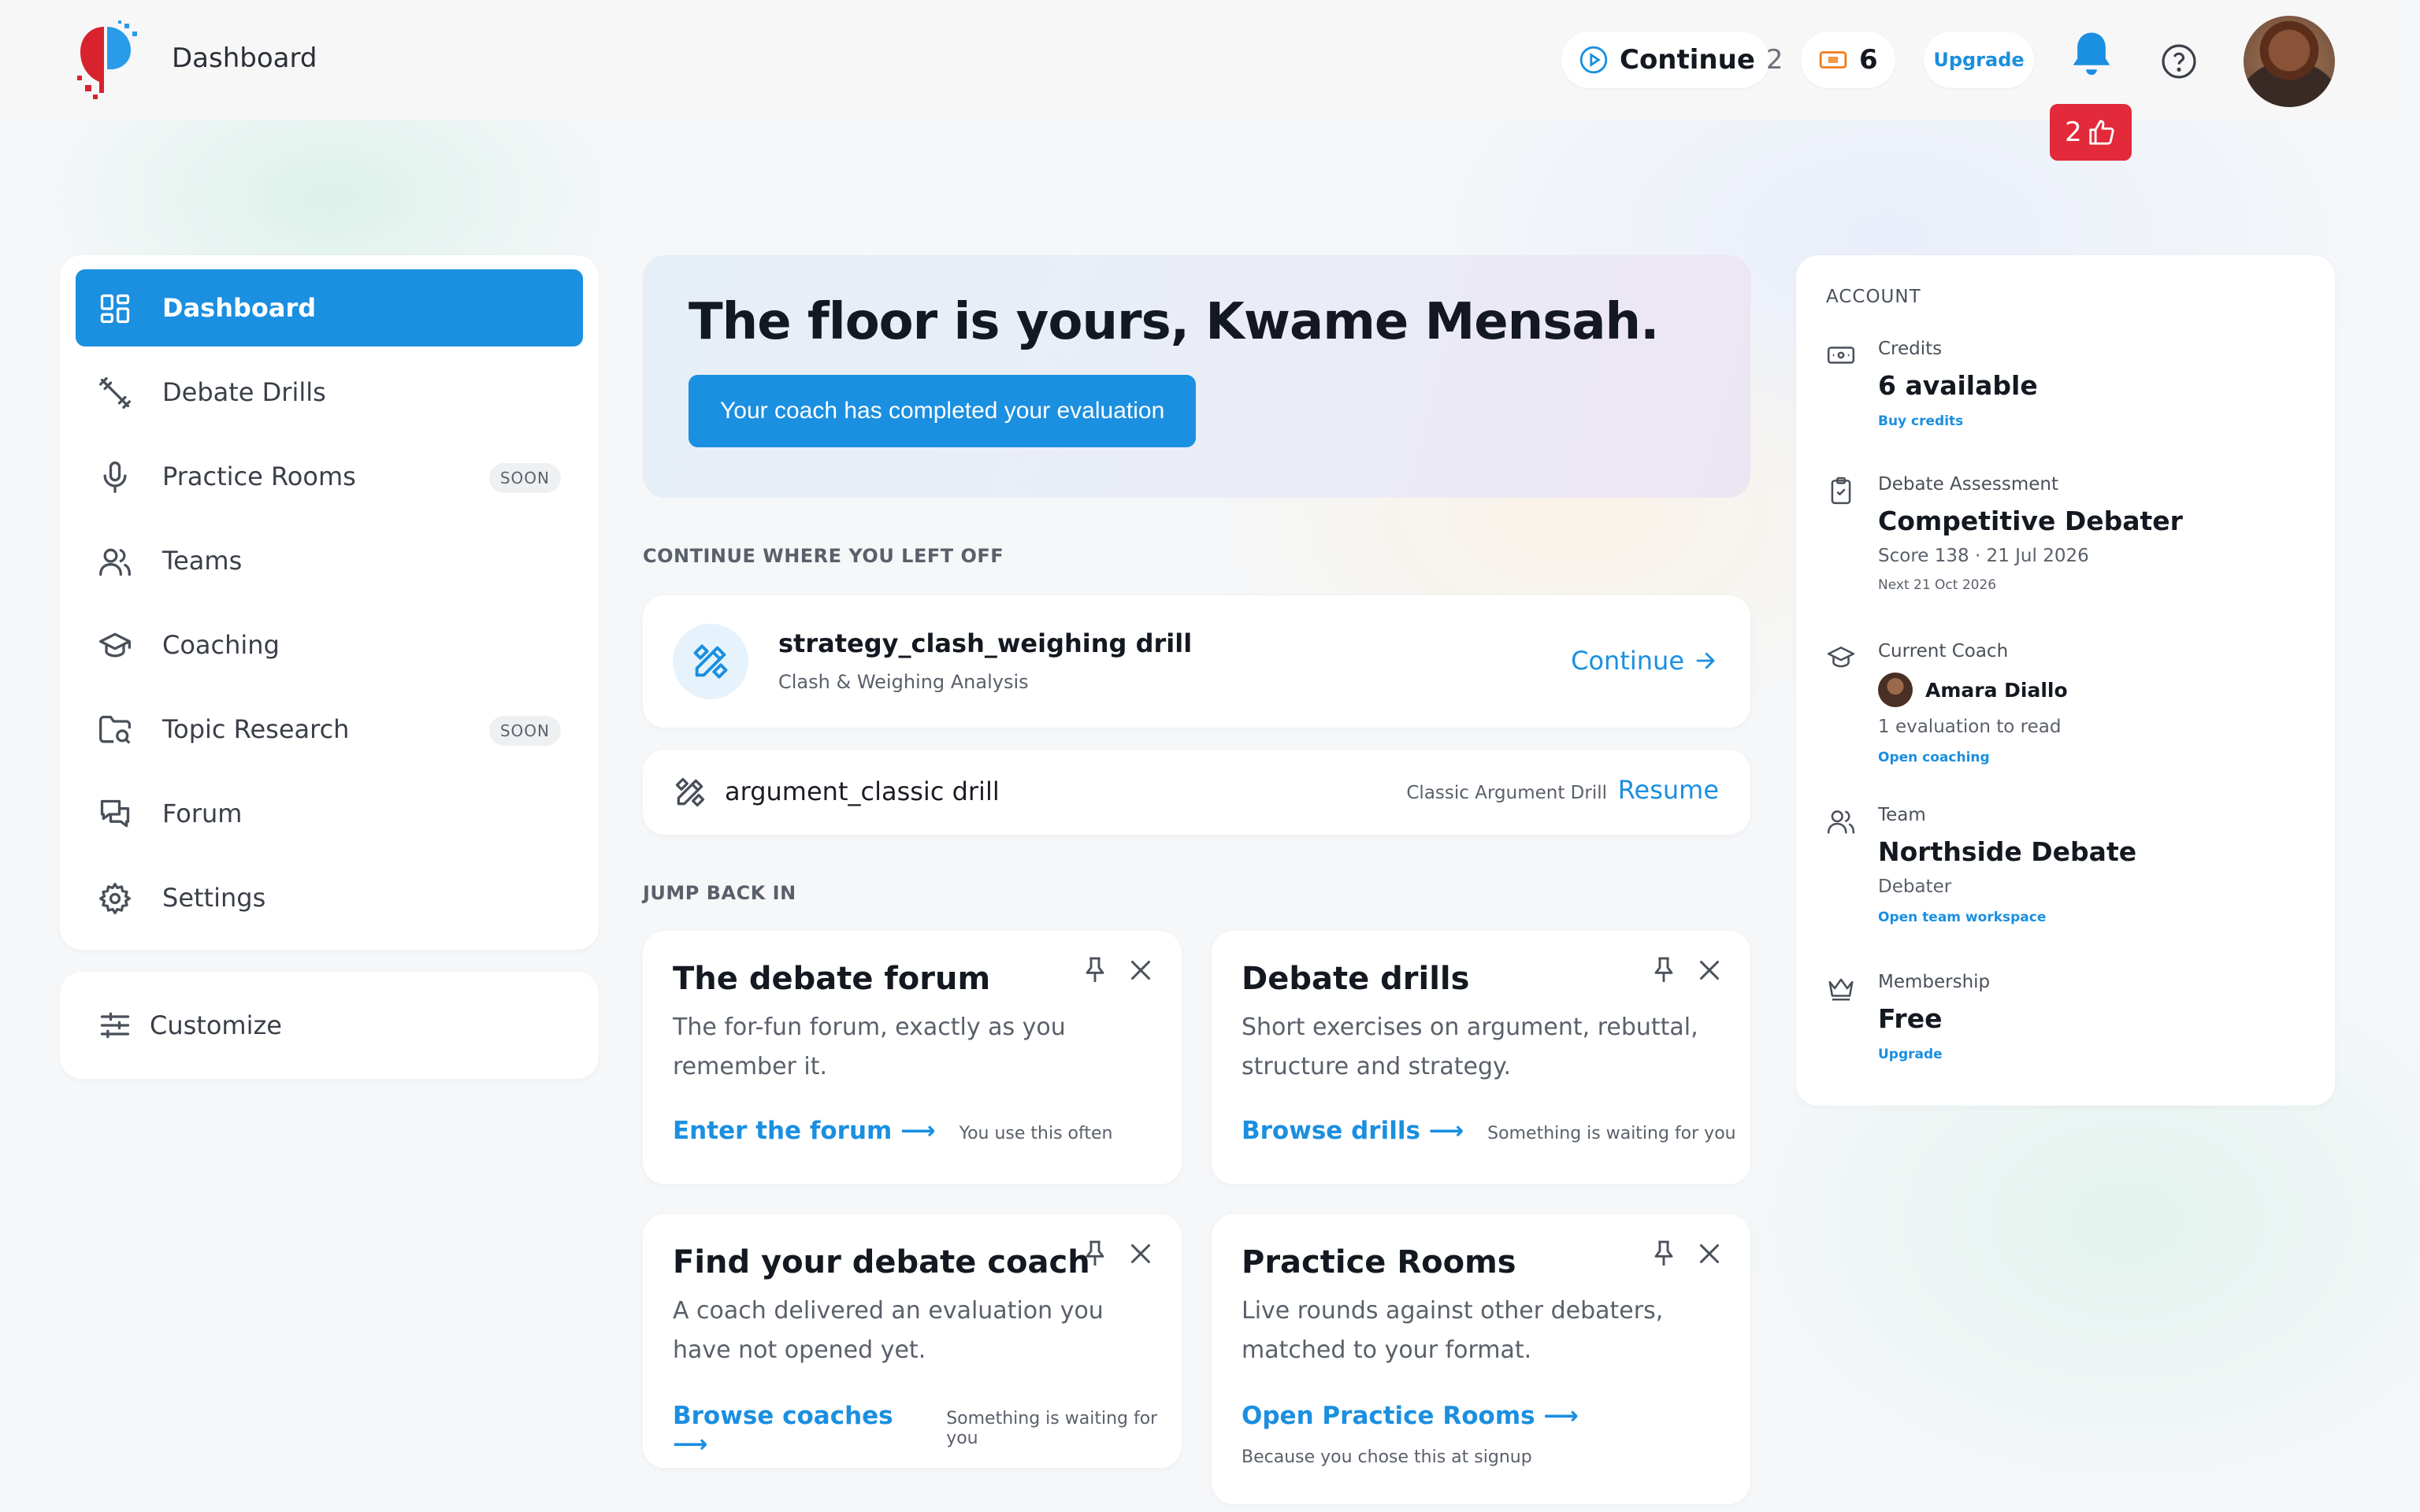 This screenshot has width=2420, height=1512. I want to click on drill-icon-badge, so click(710, 661).